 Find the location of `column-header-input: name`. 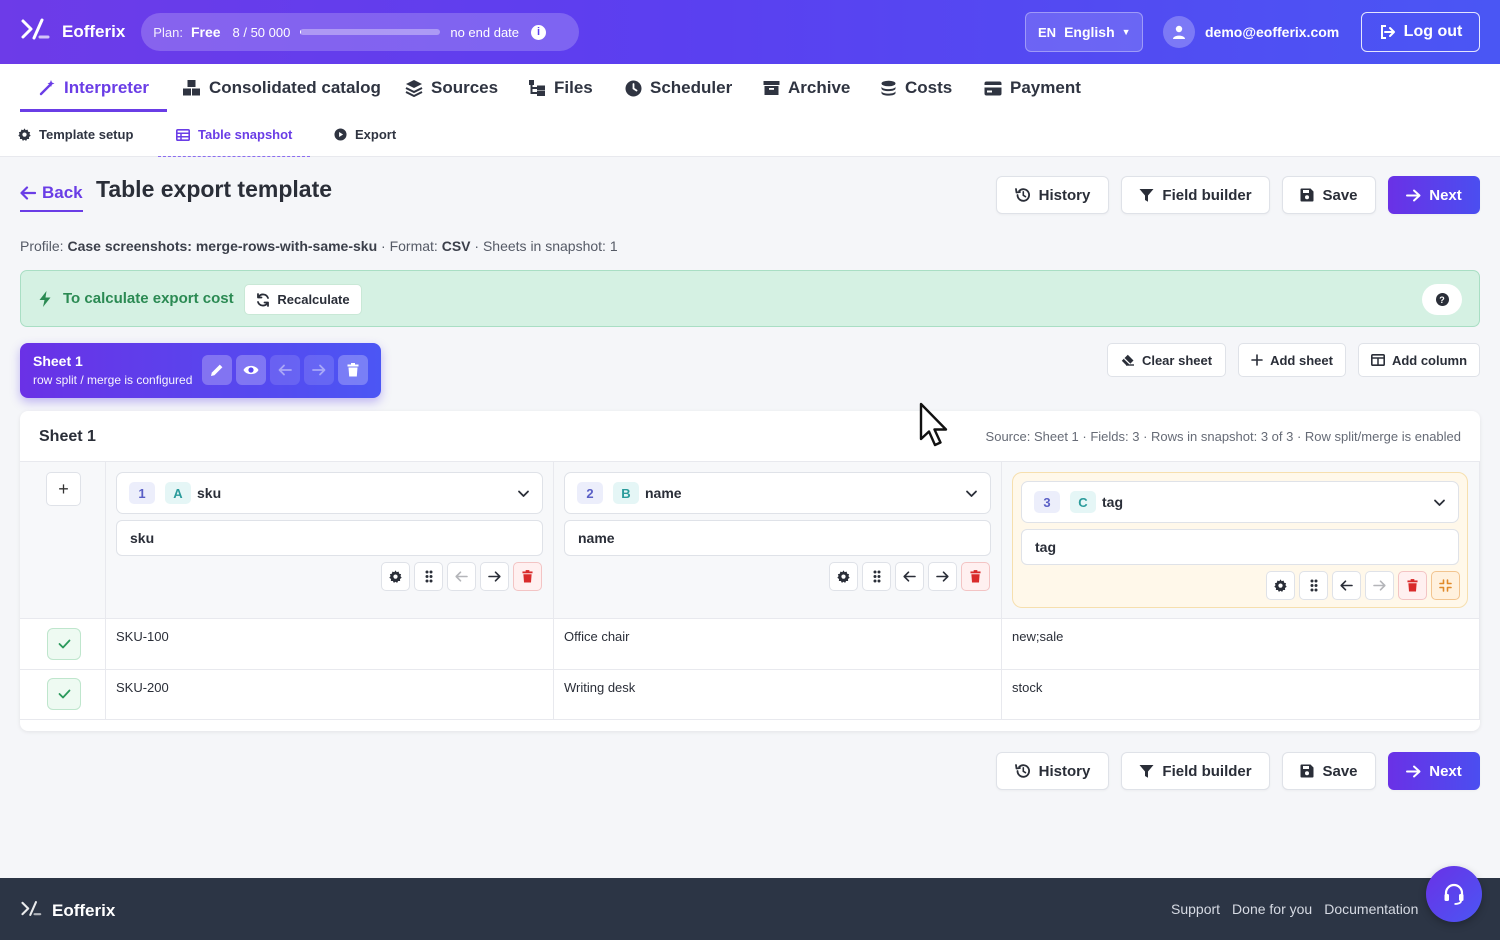

column-header-input: name is located at coordinates (777, 538).